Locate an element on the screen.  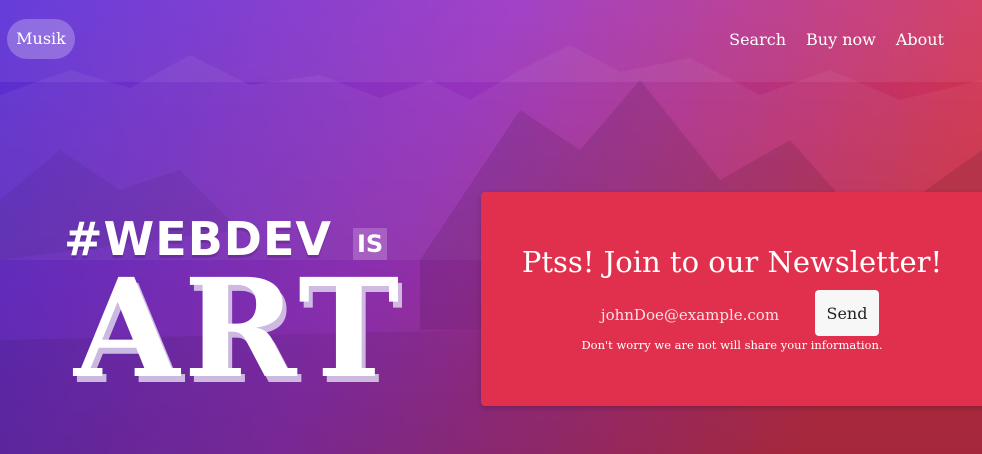
nav-link-search: Search is located at coordinates (757, 40).